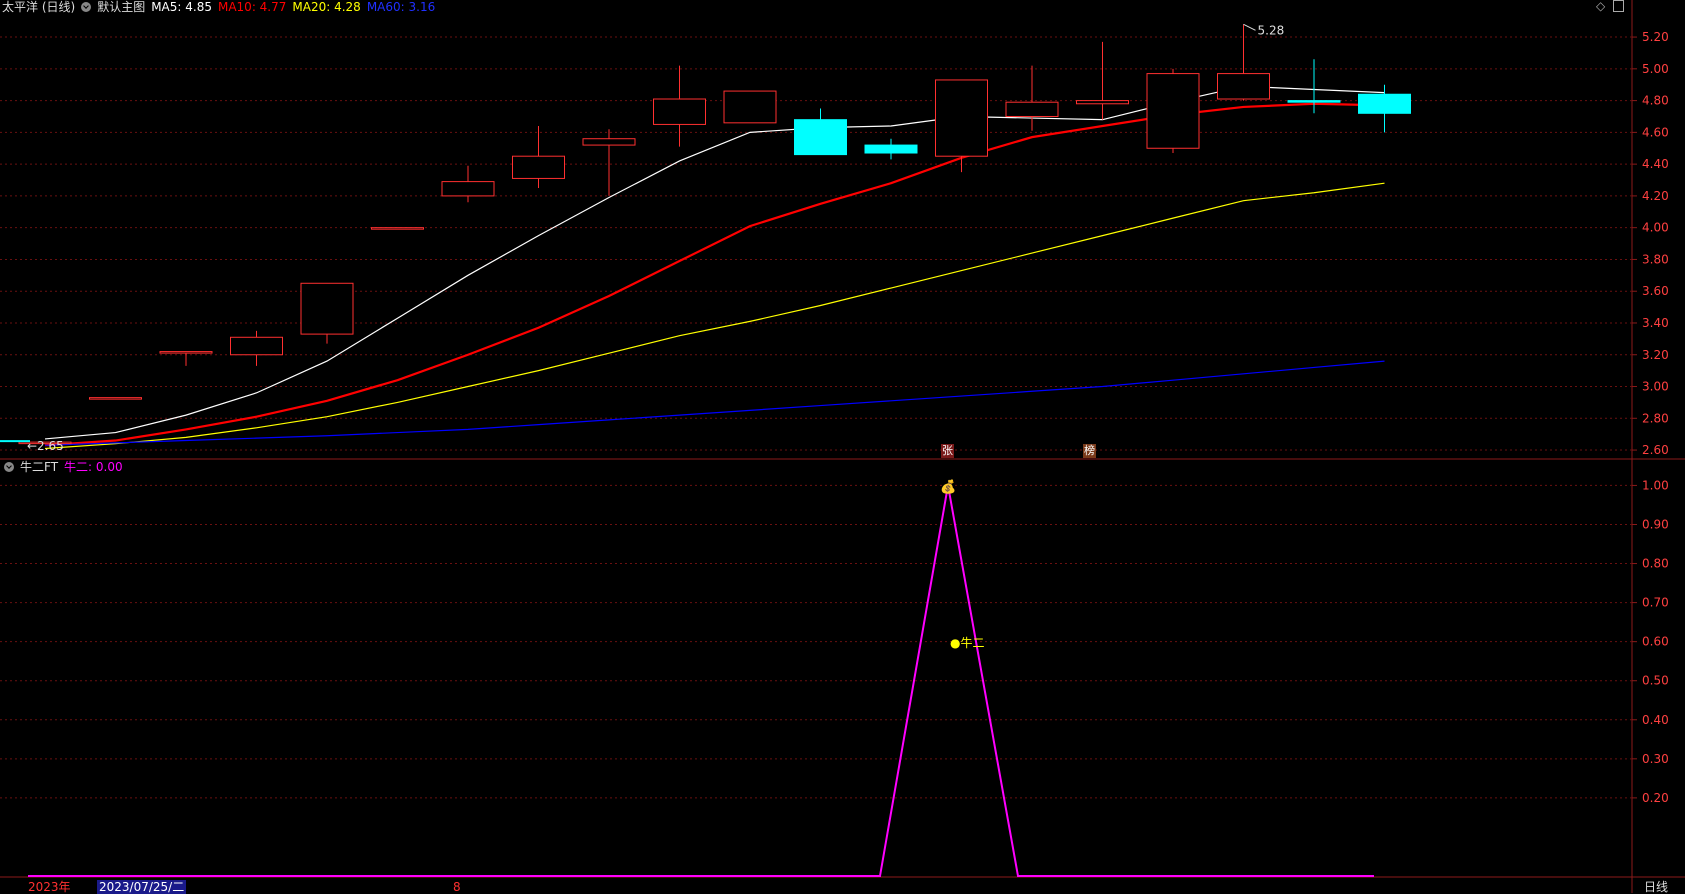 The width and height of the screenshot is (1685, 894). Describe the element at coordinates (1655, 450) in the screenshot. I see `y-tick-label: 2.60` at that location.